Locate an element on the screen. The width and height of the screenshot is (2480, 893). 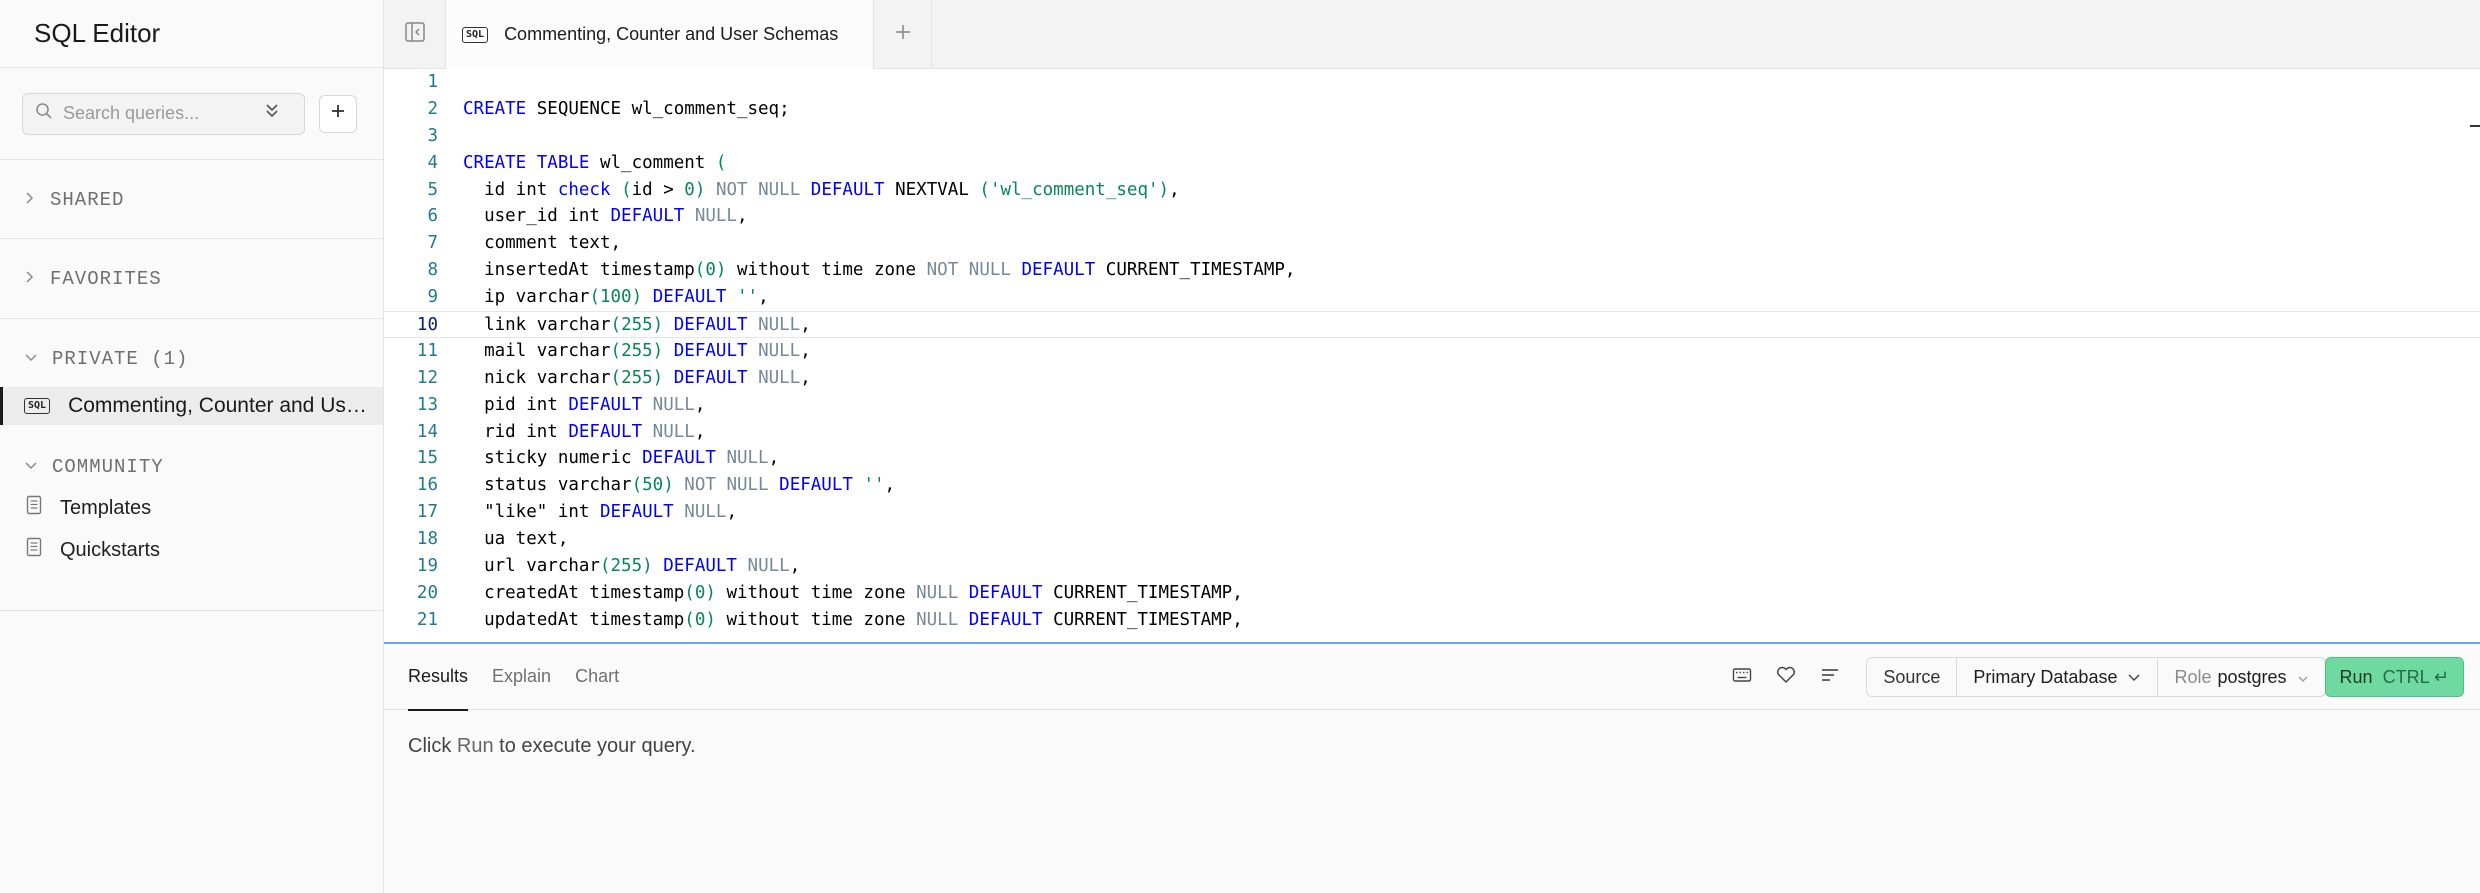
line-number: 9 is located at coordinates (432, 297).